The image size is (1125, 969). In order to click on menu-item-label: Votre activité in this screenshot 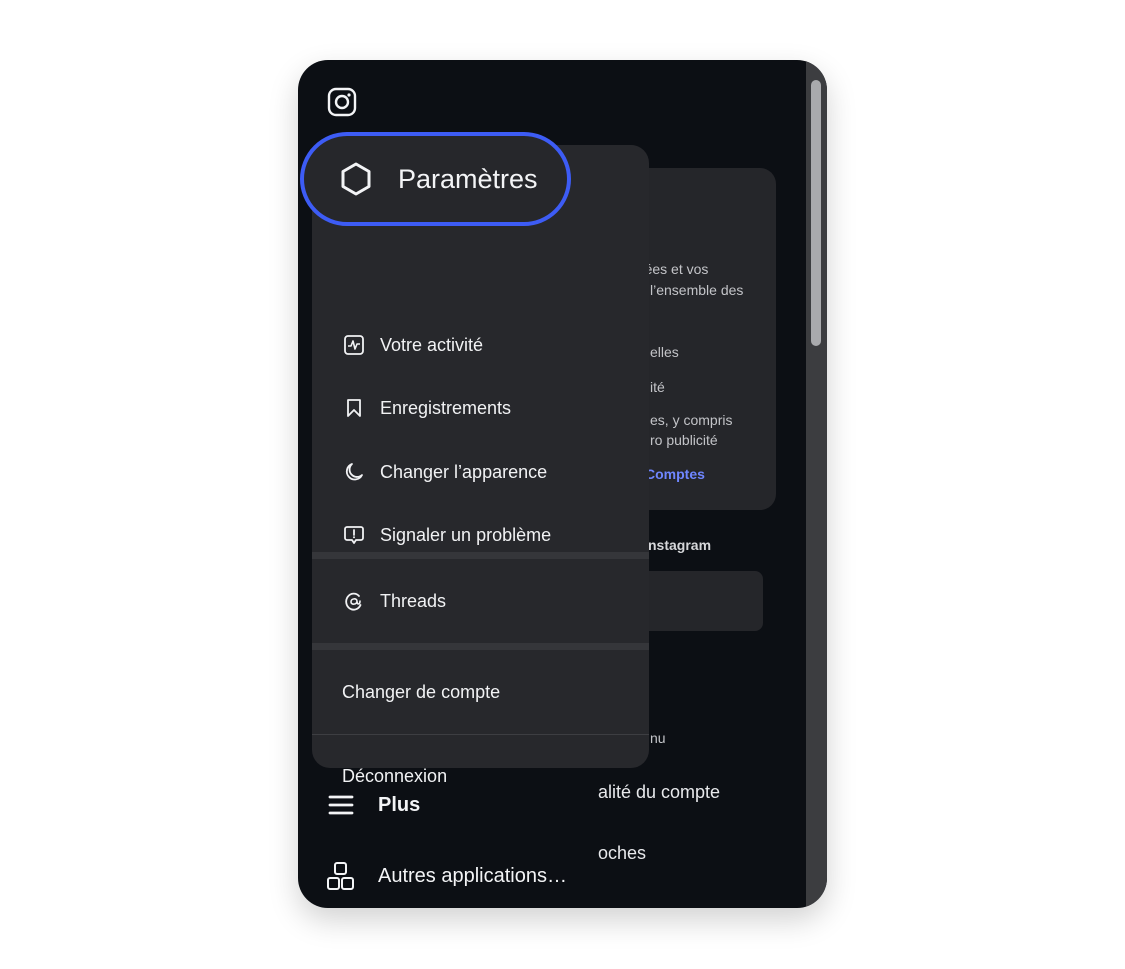, I will do `click(432, 344)`.